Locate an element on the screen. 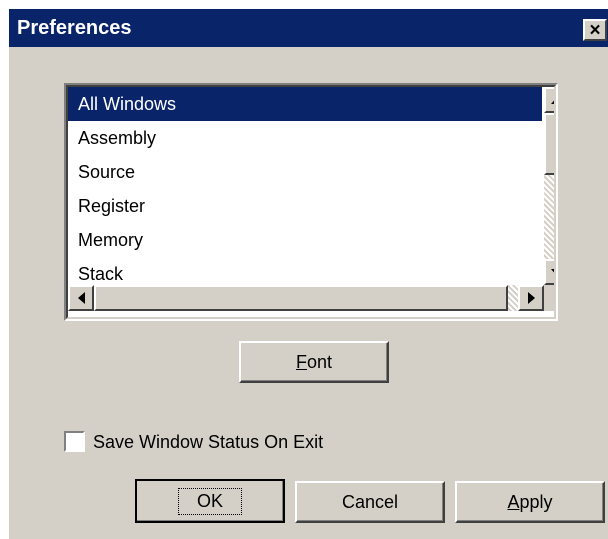 The image size is (608, 539). apply-button-label: pply is located at coordinates (536, 501).